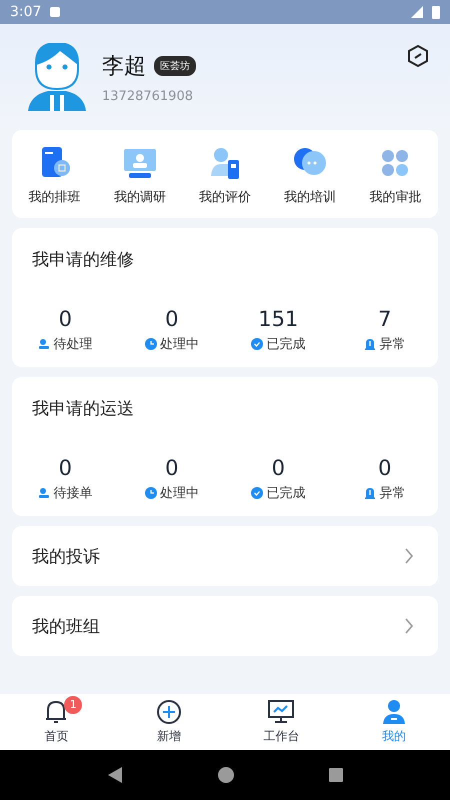  I want to click on stat-value: 7, so click(385, 319).